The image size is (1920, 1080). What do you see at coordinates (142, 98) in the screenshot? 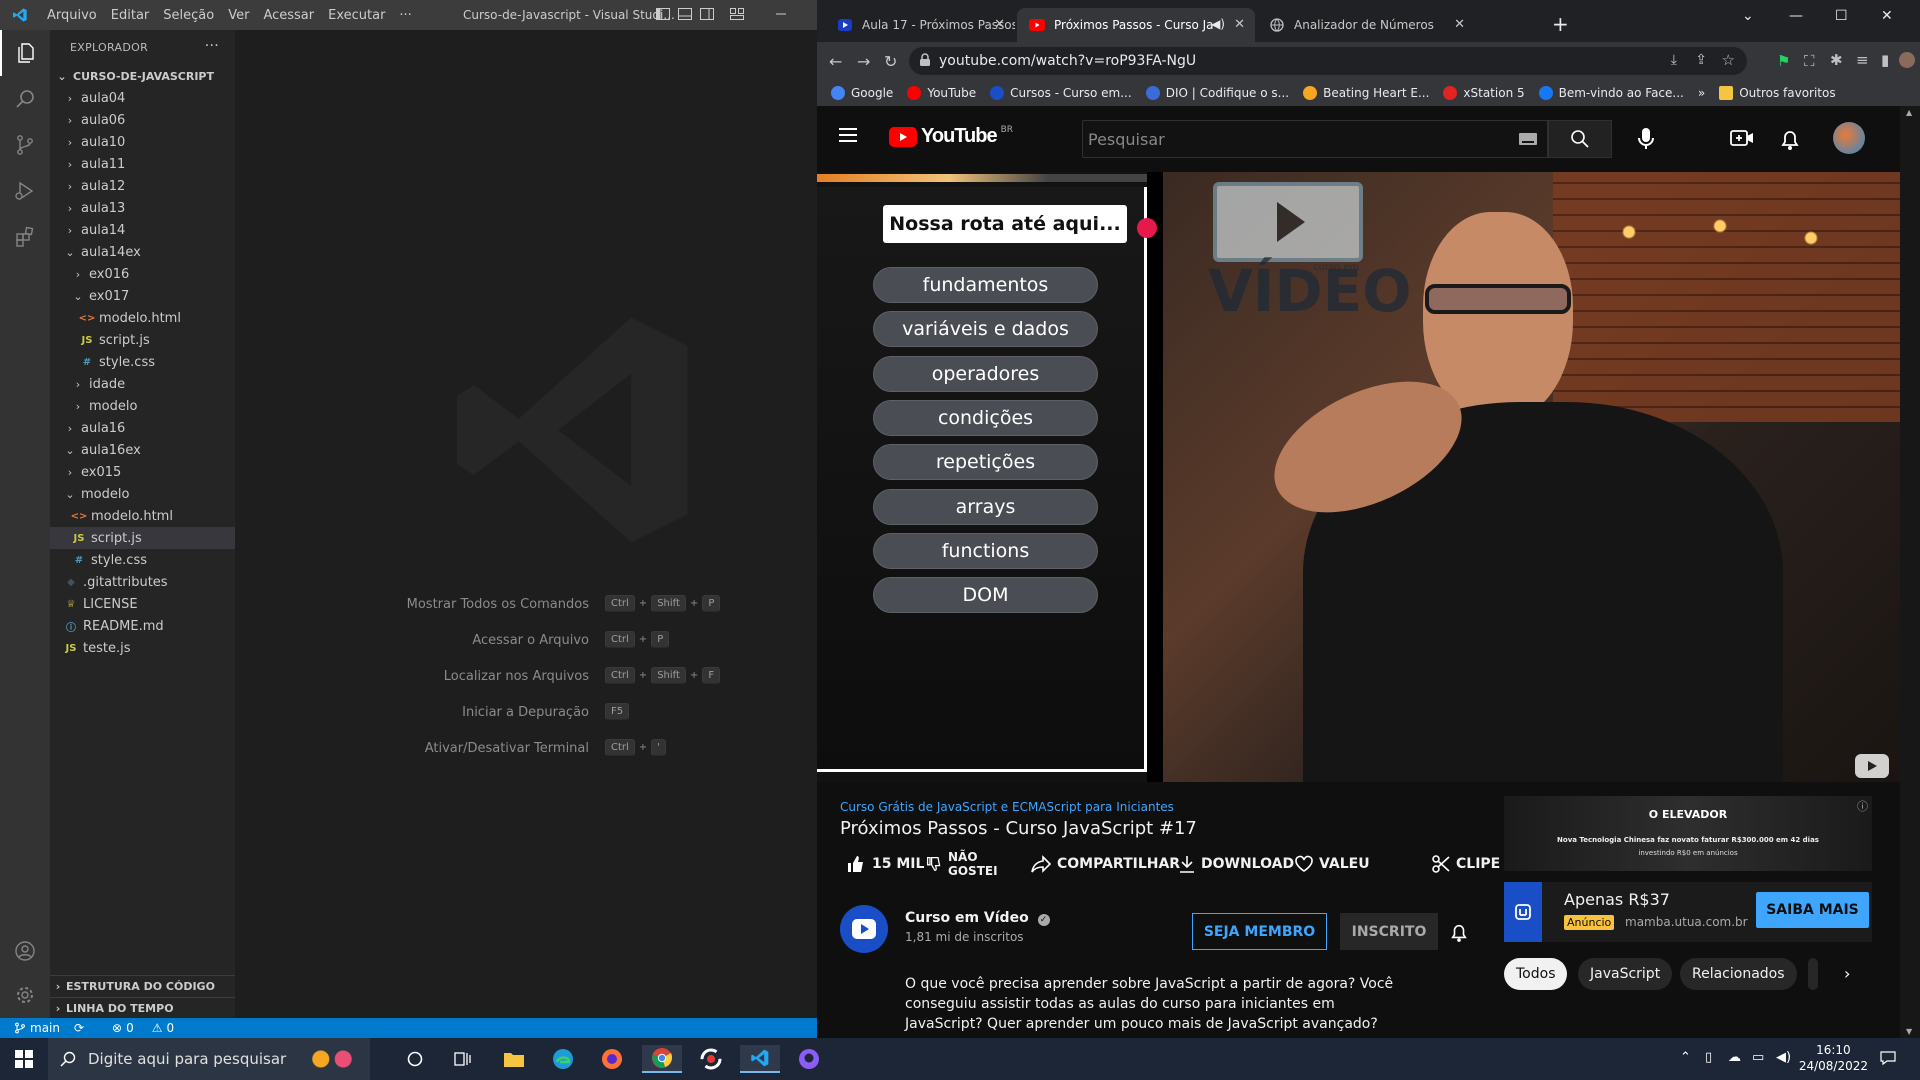
I see `tree-folder: › aula04` at bounding box center [142, 98].